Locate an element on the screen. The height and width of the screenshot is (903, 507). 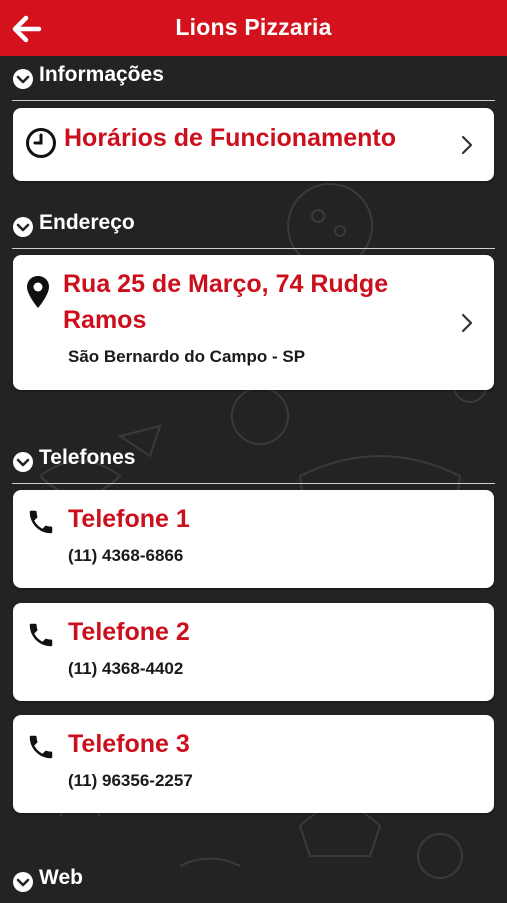
section-header-phones: Telefones is located at coordinates (253, 461).